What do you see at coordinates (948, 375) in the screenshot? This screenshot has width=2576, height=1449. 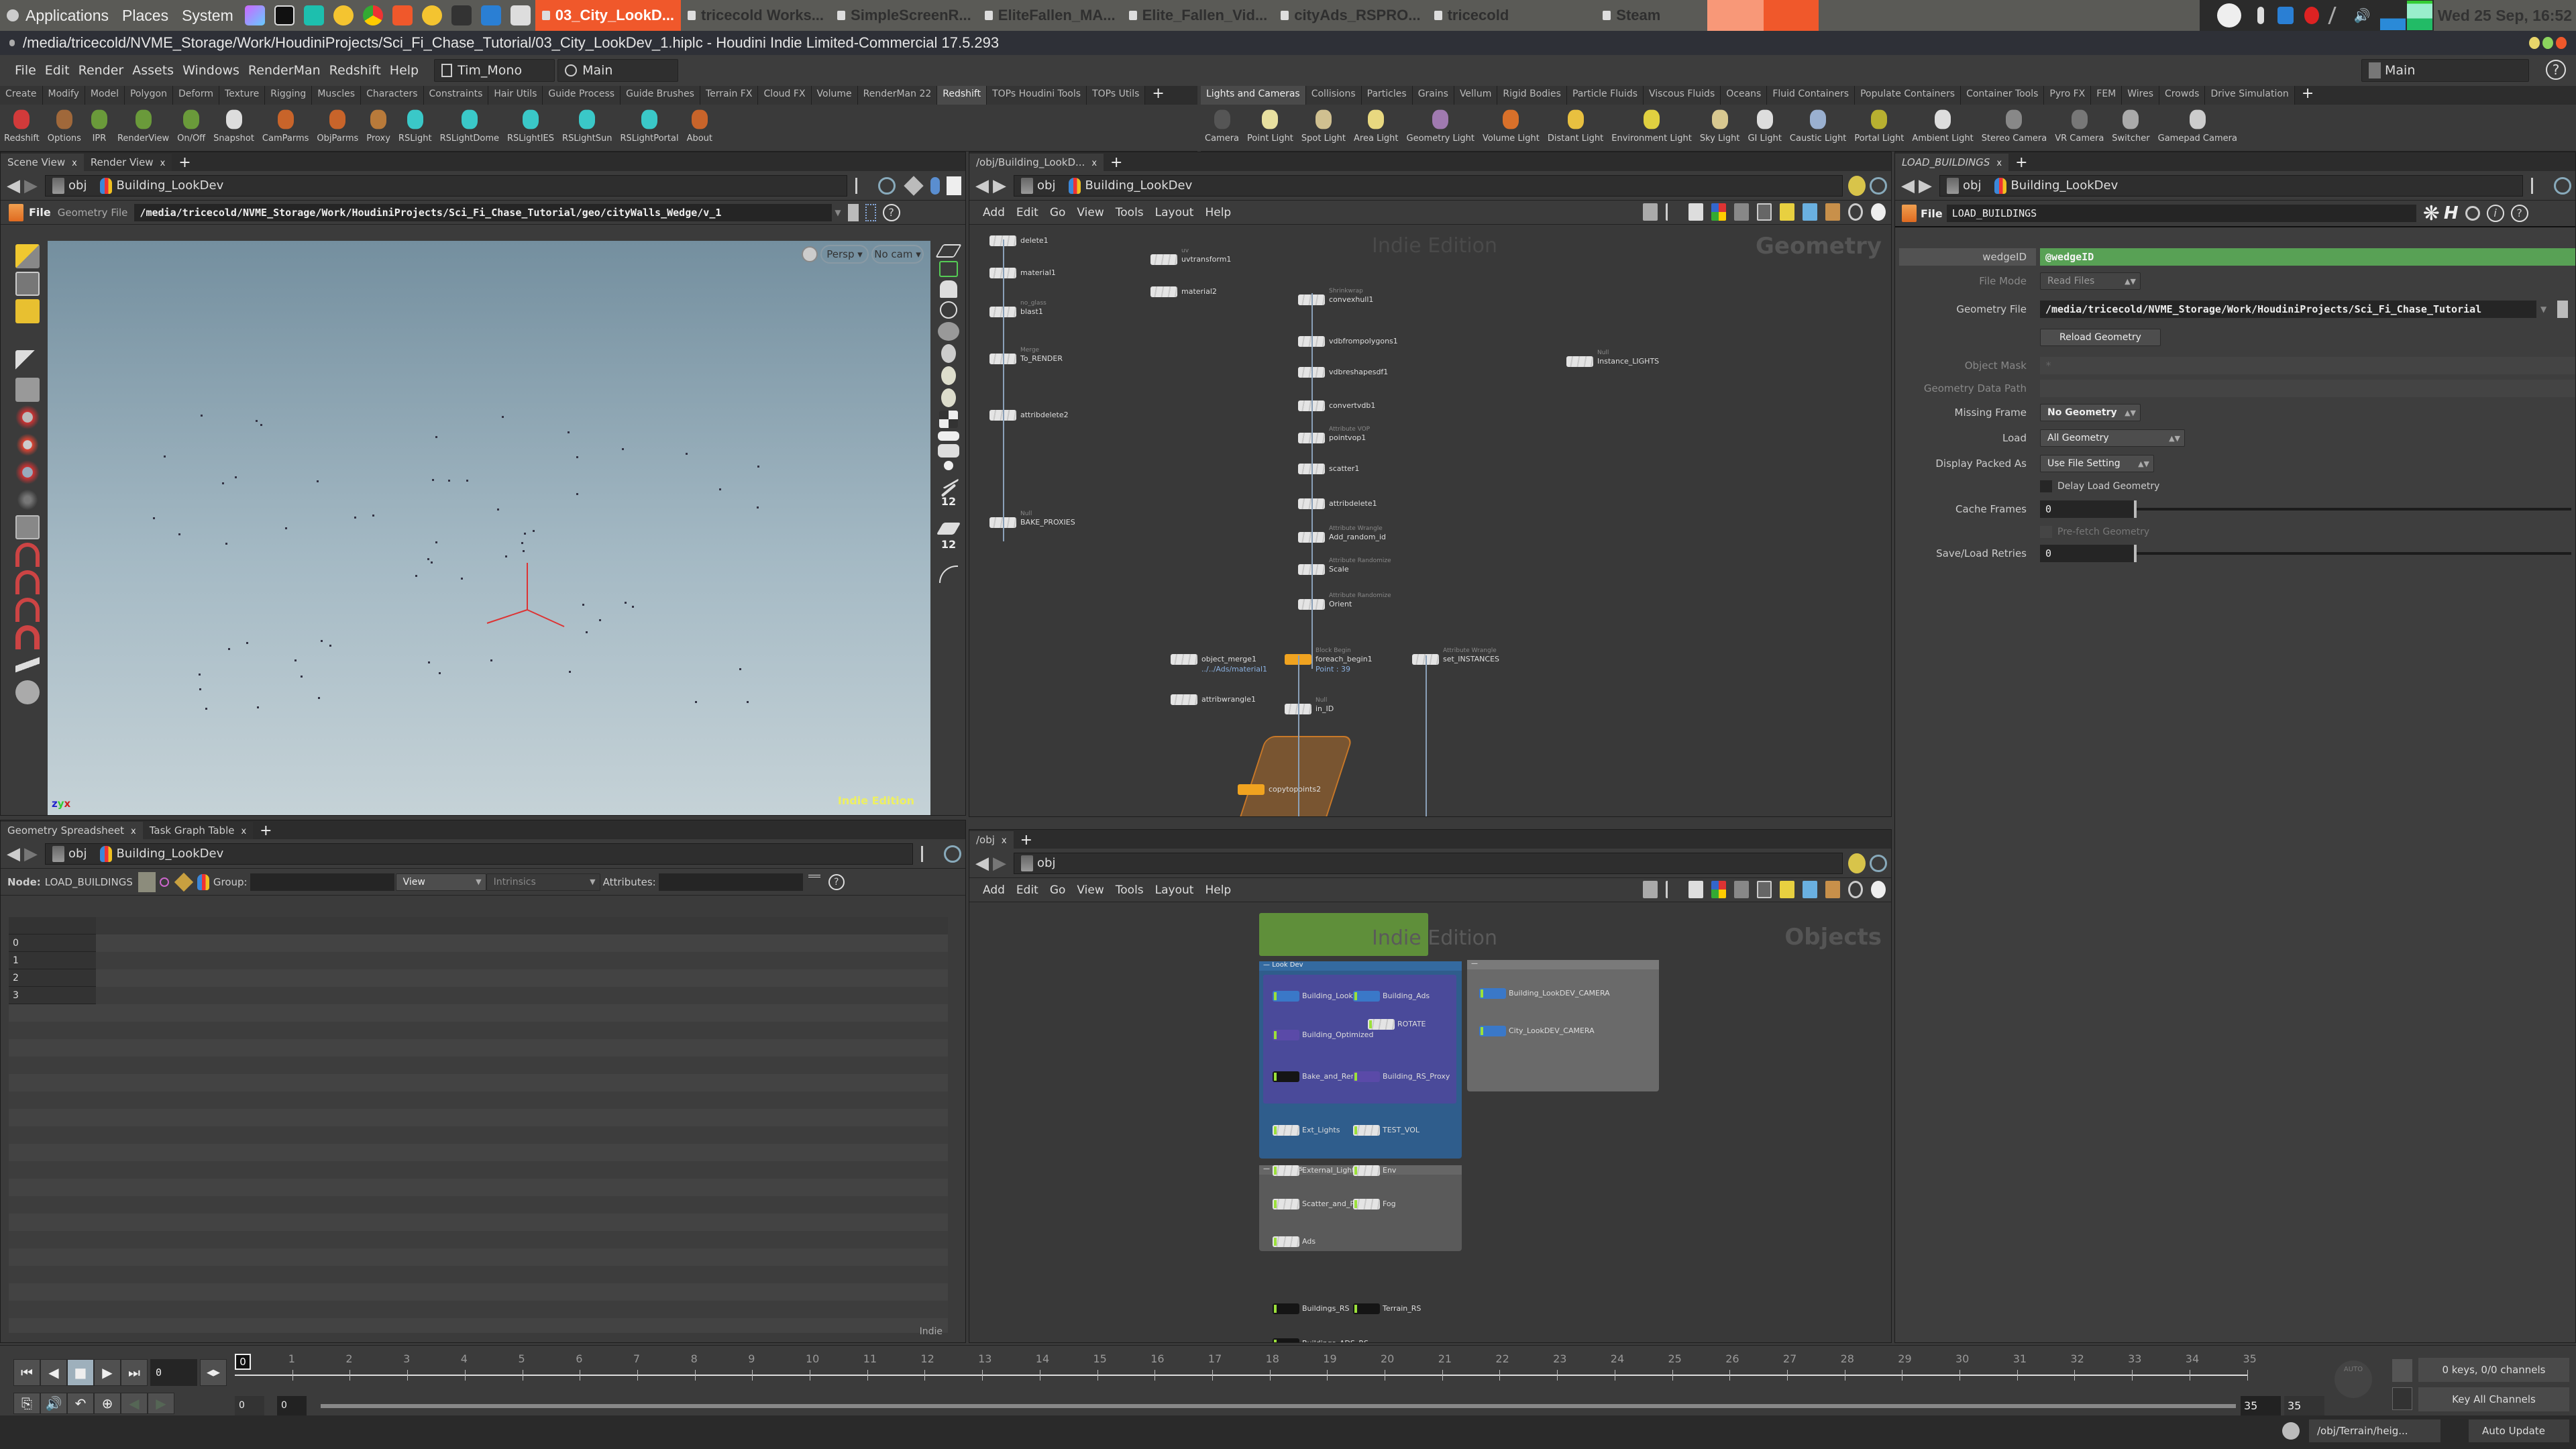 I see `hq-lighting-icon` at bounding box center [948, 375].